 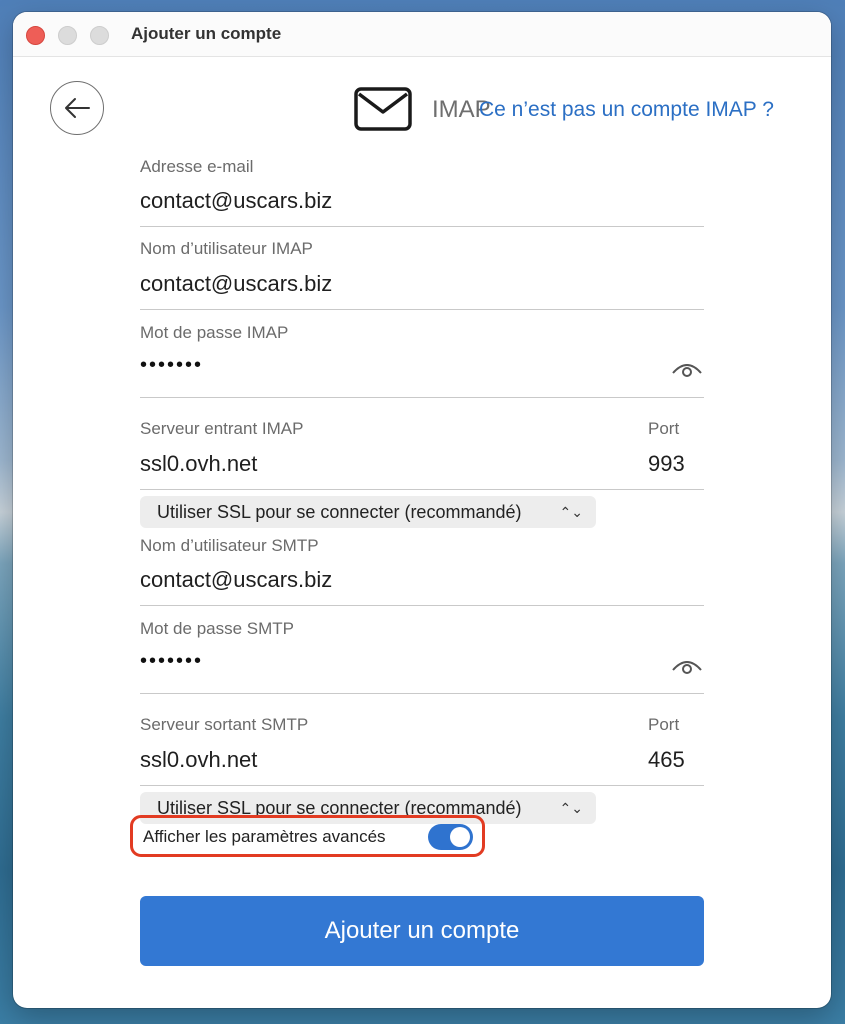 What do you see at coordinates (198, 464) in the screenshot?
I see `incoming-server-field: ssl0.ovh.net` at bounding box center [198, 464].